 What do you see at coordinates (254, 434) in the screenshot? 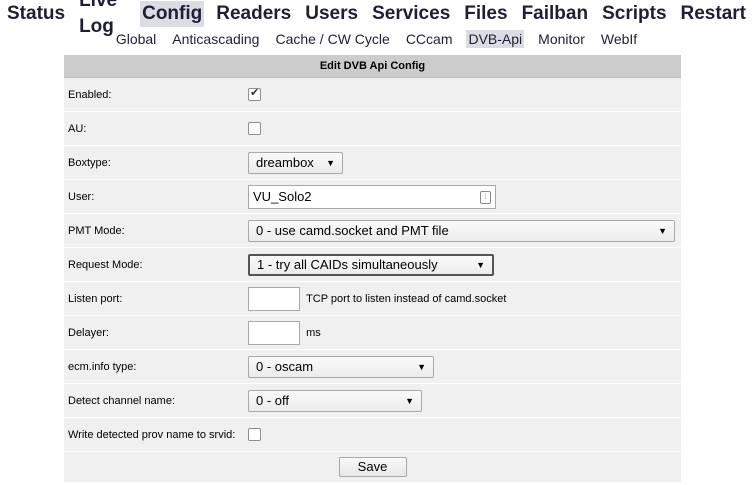
I see `write-prov-checkbox` at bounding box center [254, 434].